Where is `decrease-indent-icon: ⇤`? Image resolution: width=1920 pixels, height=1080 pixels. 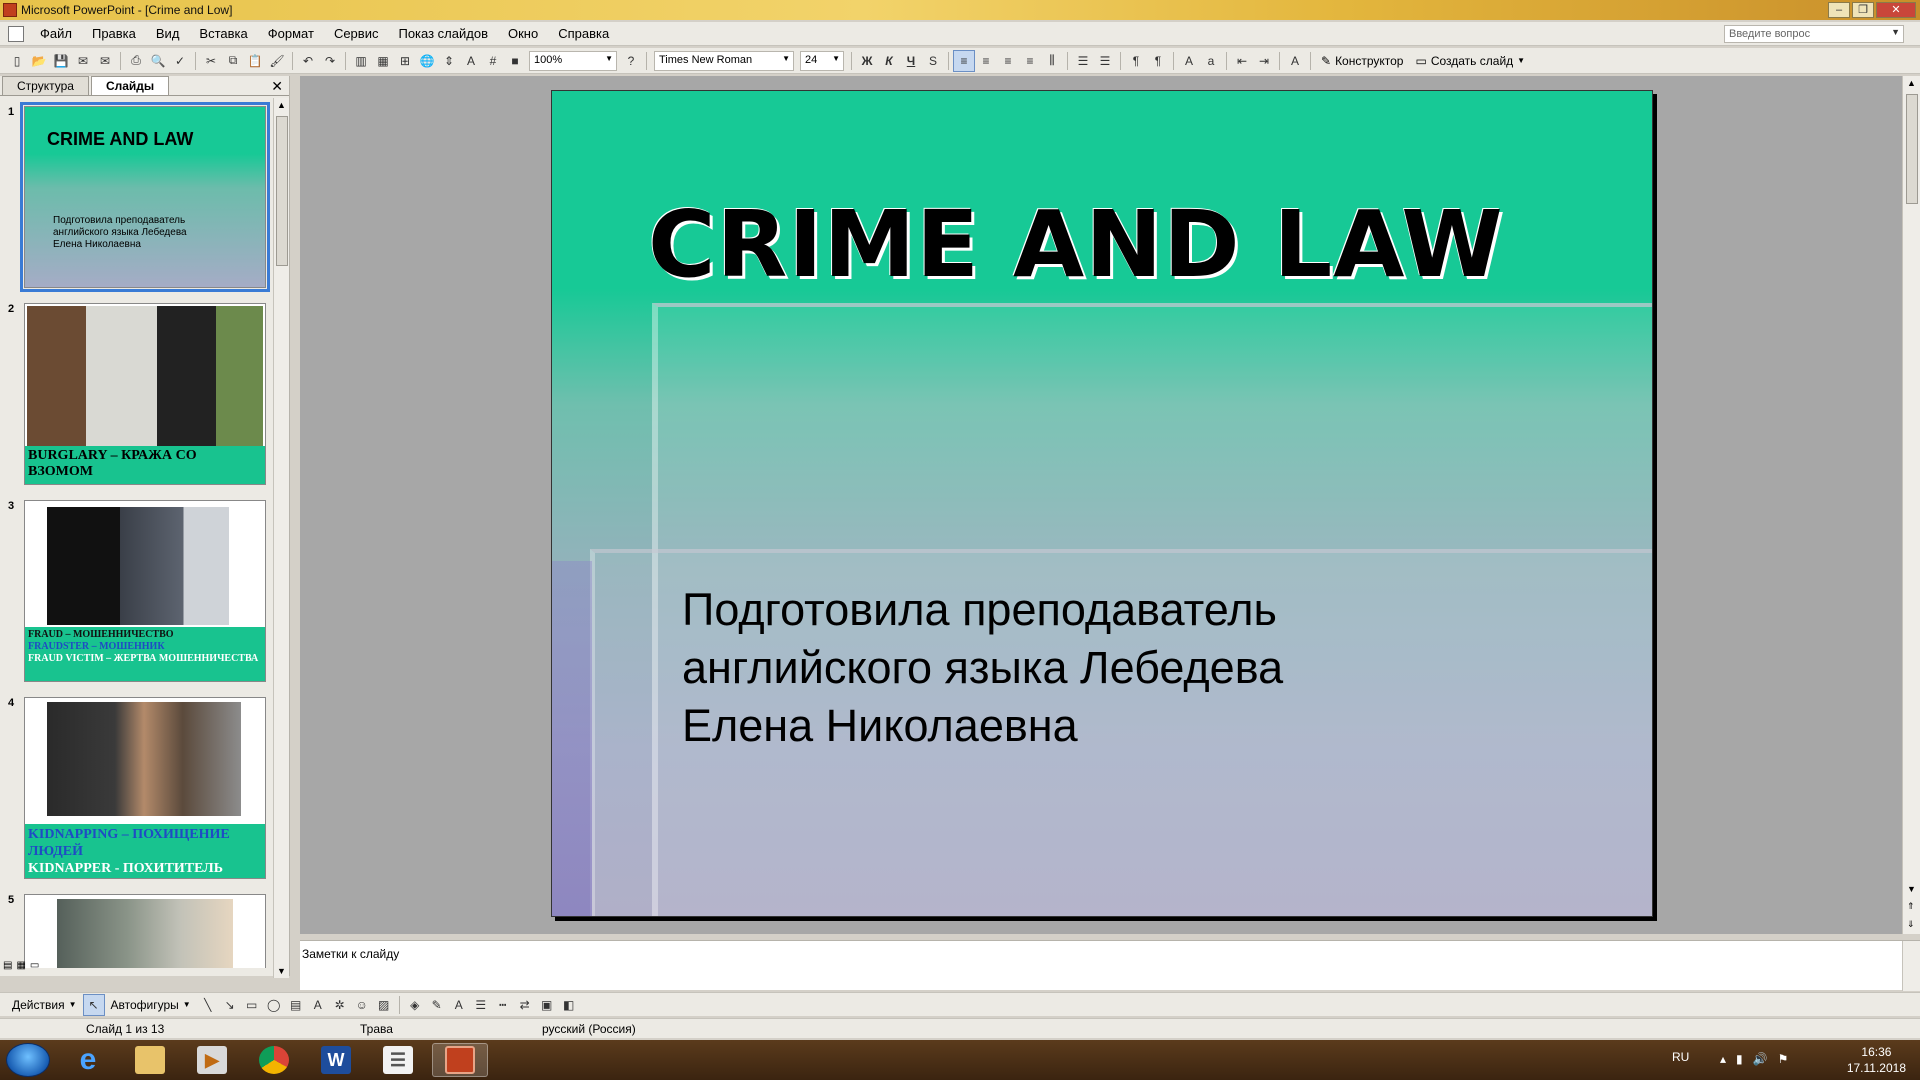
decrease-indent-icon: ⇤ is located at coordinates (1242, 61).